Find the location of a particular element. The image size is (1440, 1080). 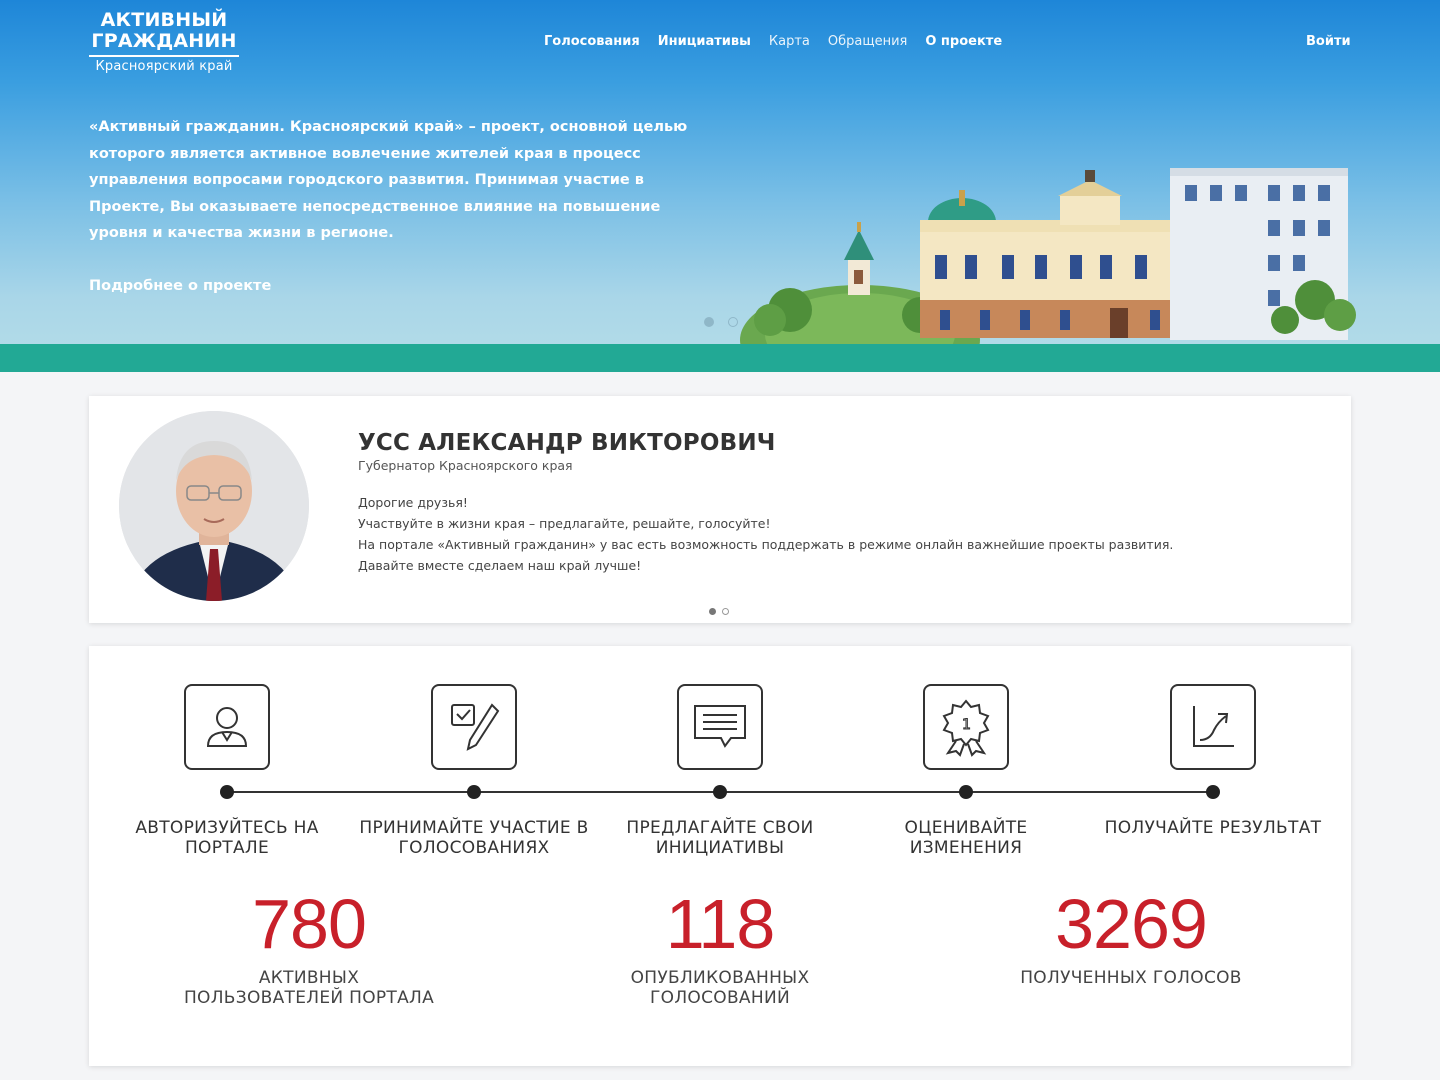

governor-slider-dots is located at coordinates (719, 611).